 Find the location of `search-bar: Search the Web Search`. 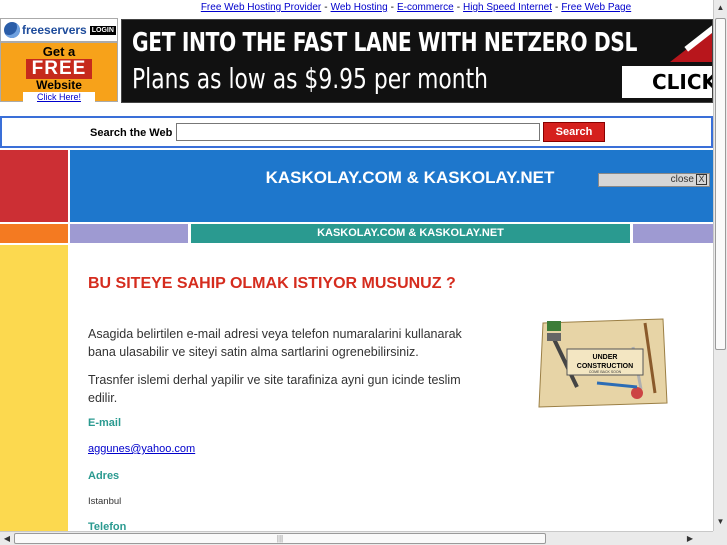

search-bar: Search the Web Search is located at coordinates (356, 132).